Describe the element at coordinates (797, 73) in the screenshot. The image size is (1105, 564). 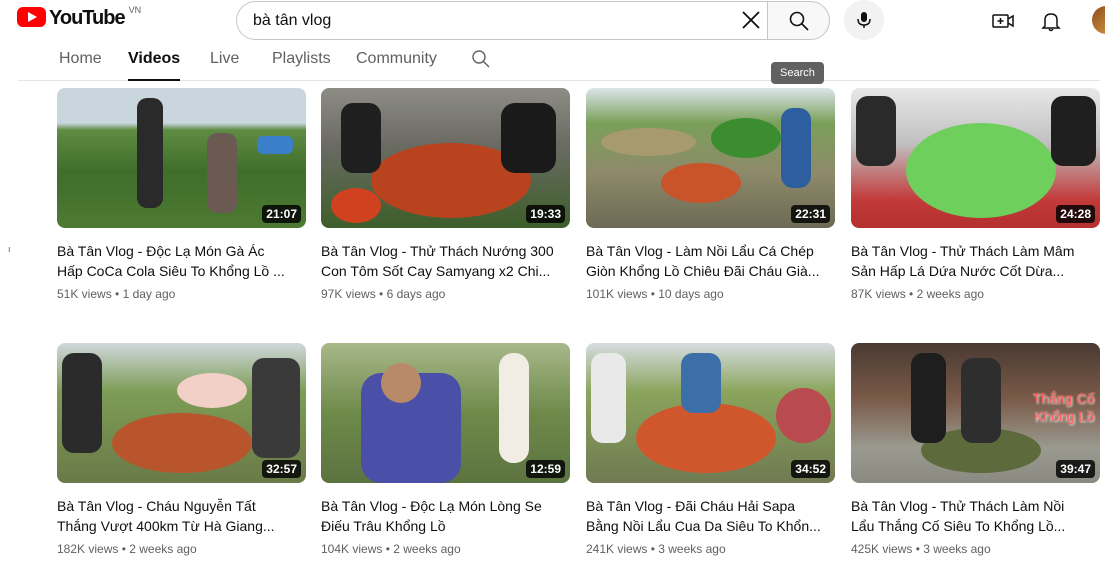
I see `search-tooltip: Search` at that location.